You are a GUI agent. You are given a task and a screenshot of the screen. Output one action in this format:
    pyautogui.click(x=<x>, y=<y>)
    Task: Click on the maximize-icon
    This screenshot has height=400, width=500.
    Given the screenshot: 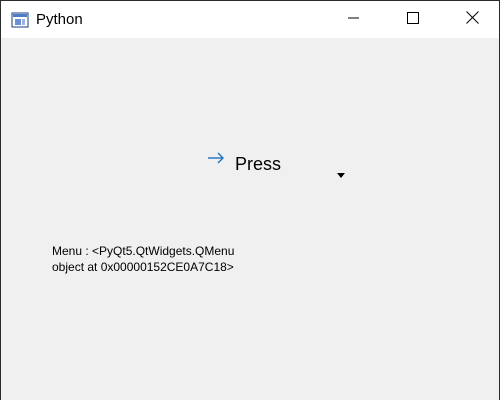 What is the action you would take?
    pyautogui.click(x=413, y=20)
    